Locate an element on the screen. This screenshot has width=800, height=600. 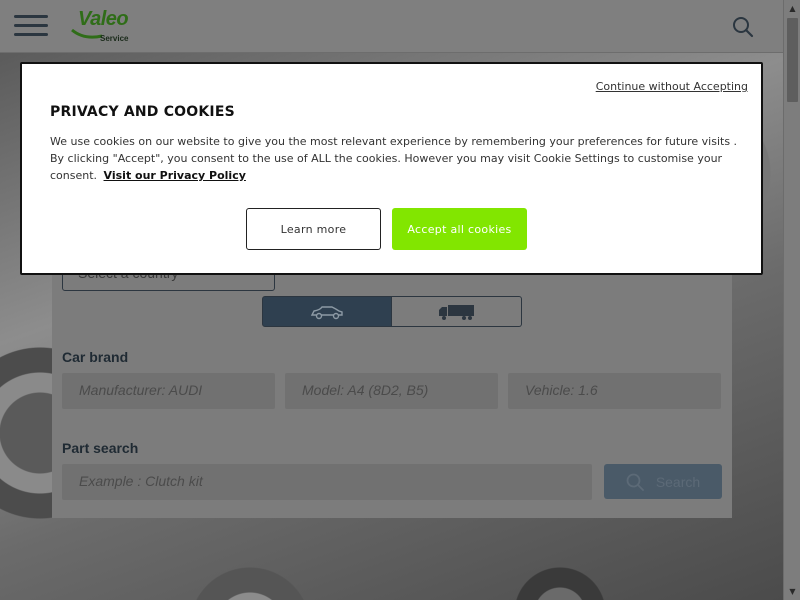
search-button-label: Search is located at coordinates (678, 481).